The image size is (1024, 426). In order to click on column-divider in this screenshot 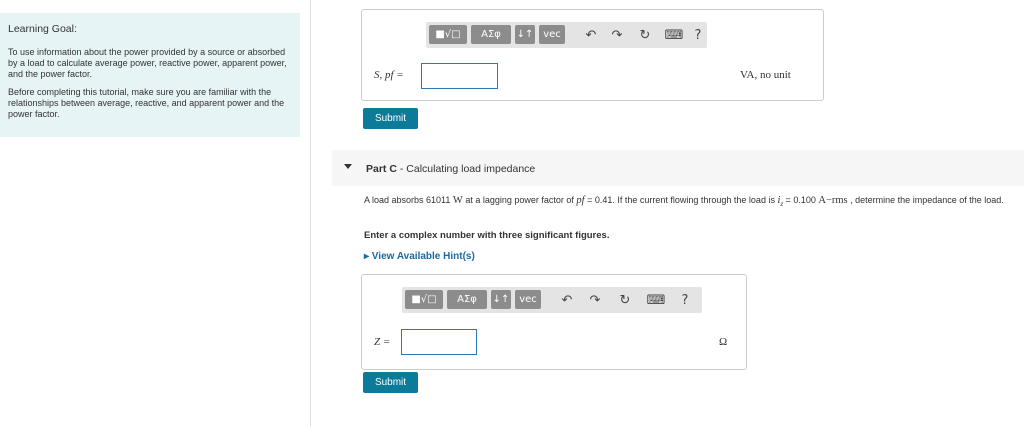, I will do `click(310, 213)`.